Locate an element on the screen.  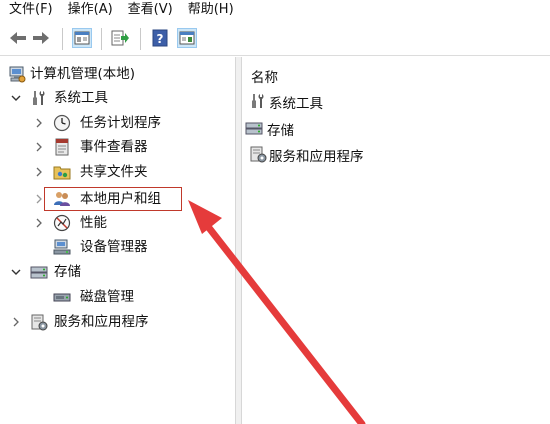
tree-label: 共享文件夹 is located at coordinates (114, 172).